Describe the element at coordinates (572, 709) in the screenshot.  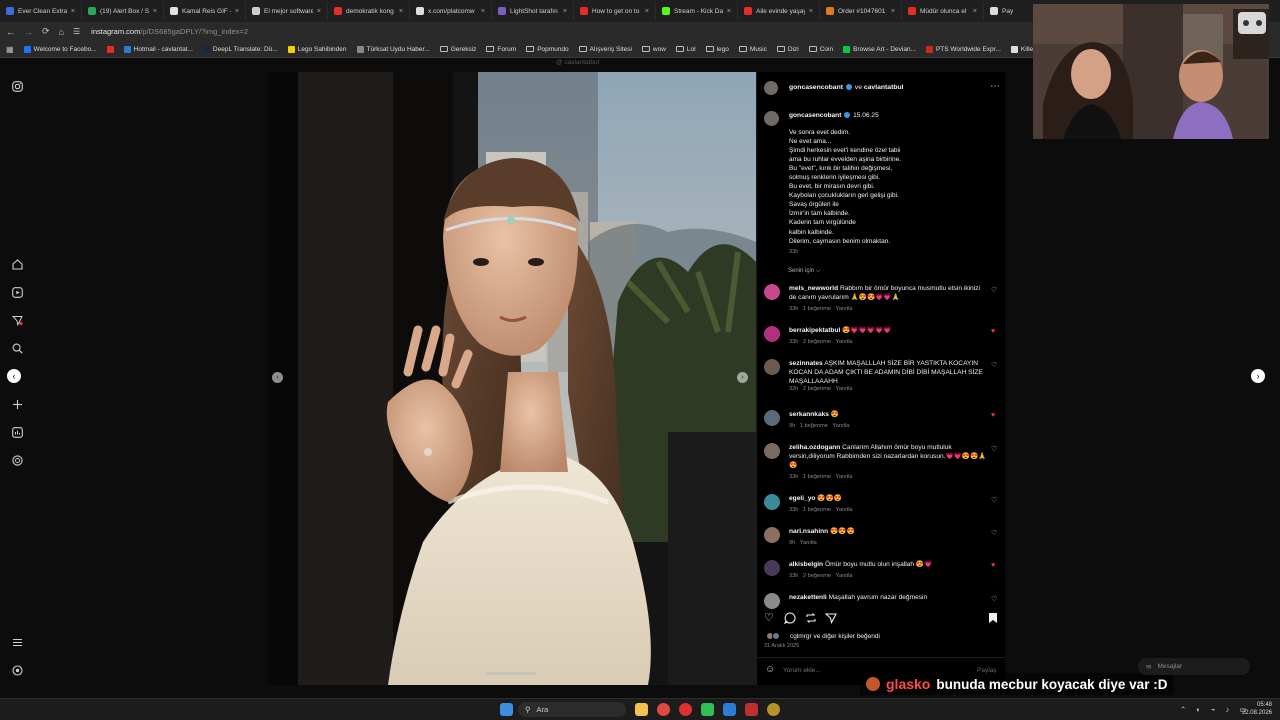
I see `taskbar-search: ⚲ Ara` at that location.